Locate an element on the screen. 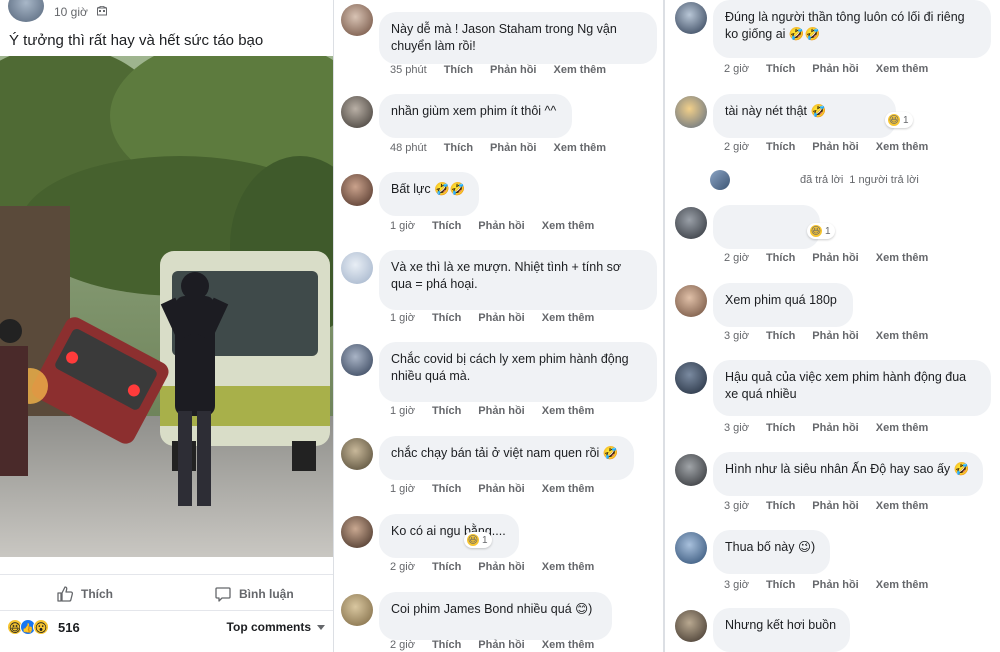  author-avatar is located at coordinates (26, 11).